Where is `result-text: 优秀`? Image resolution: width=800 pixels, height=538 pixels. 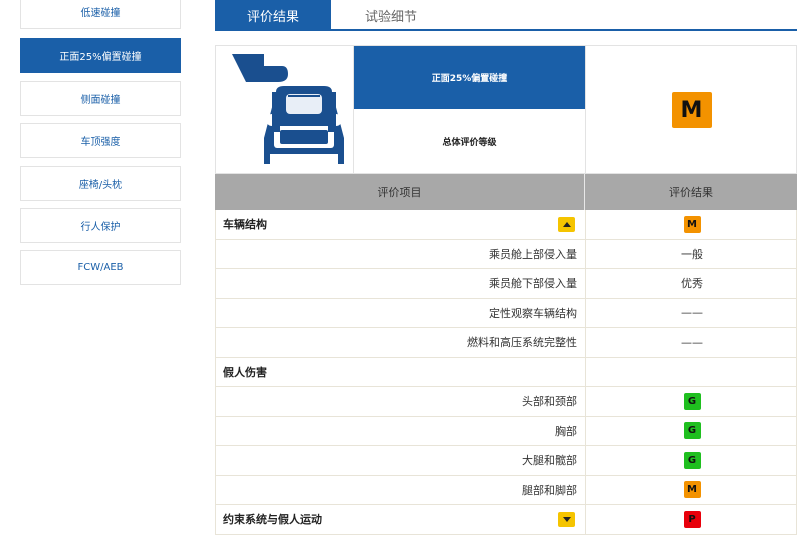
result-text: 优秀 is located at coordinates (692, 284).